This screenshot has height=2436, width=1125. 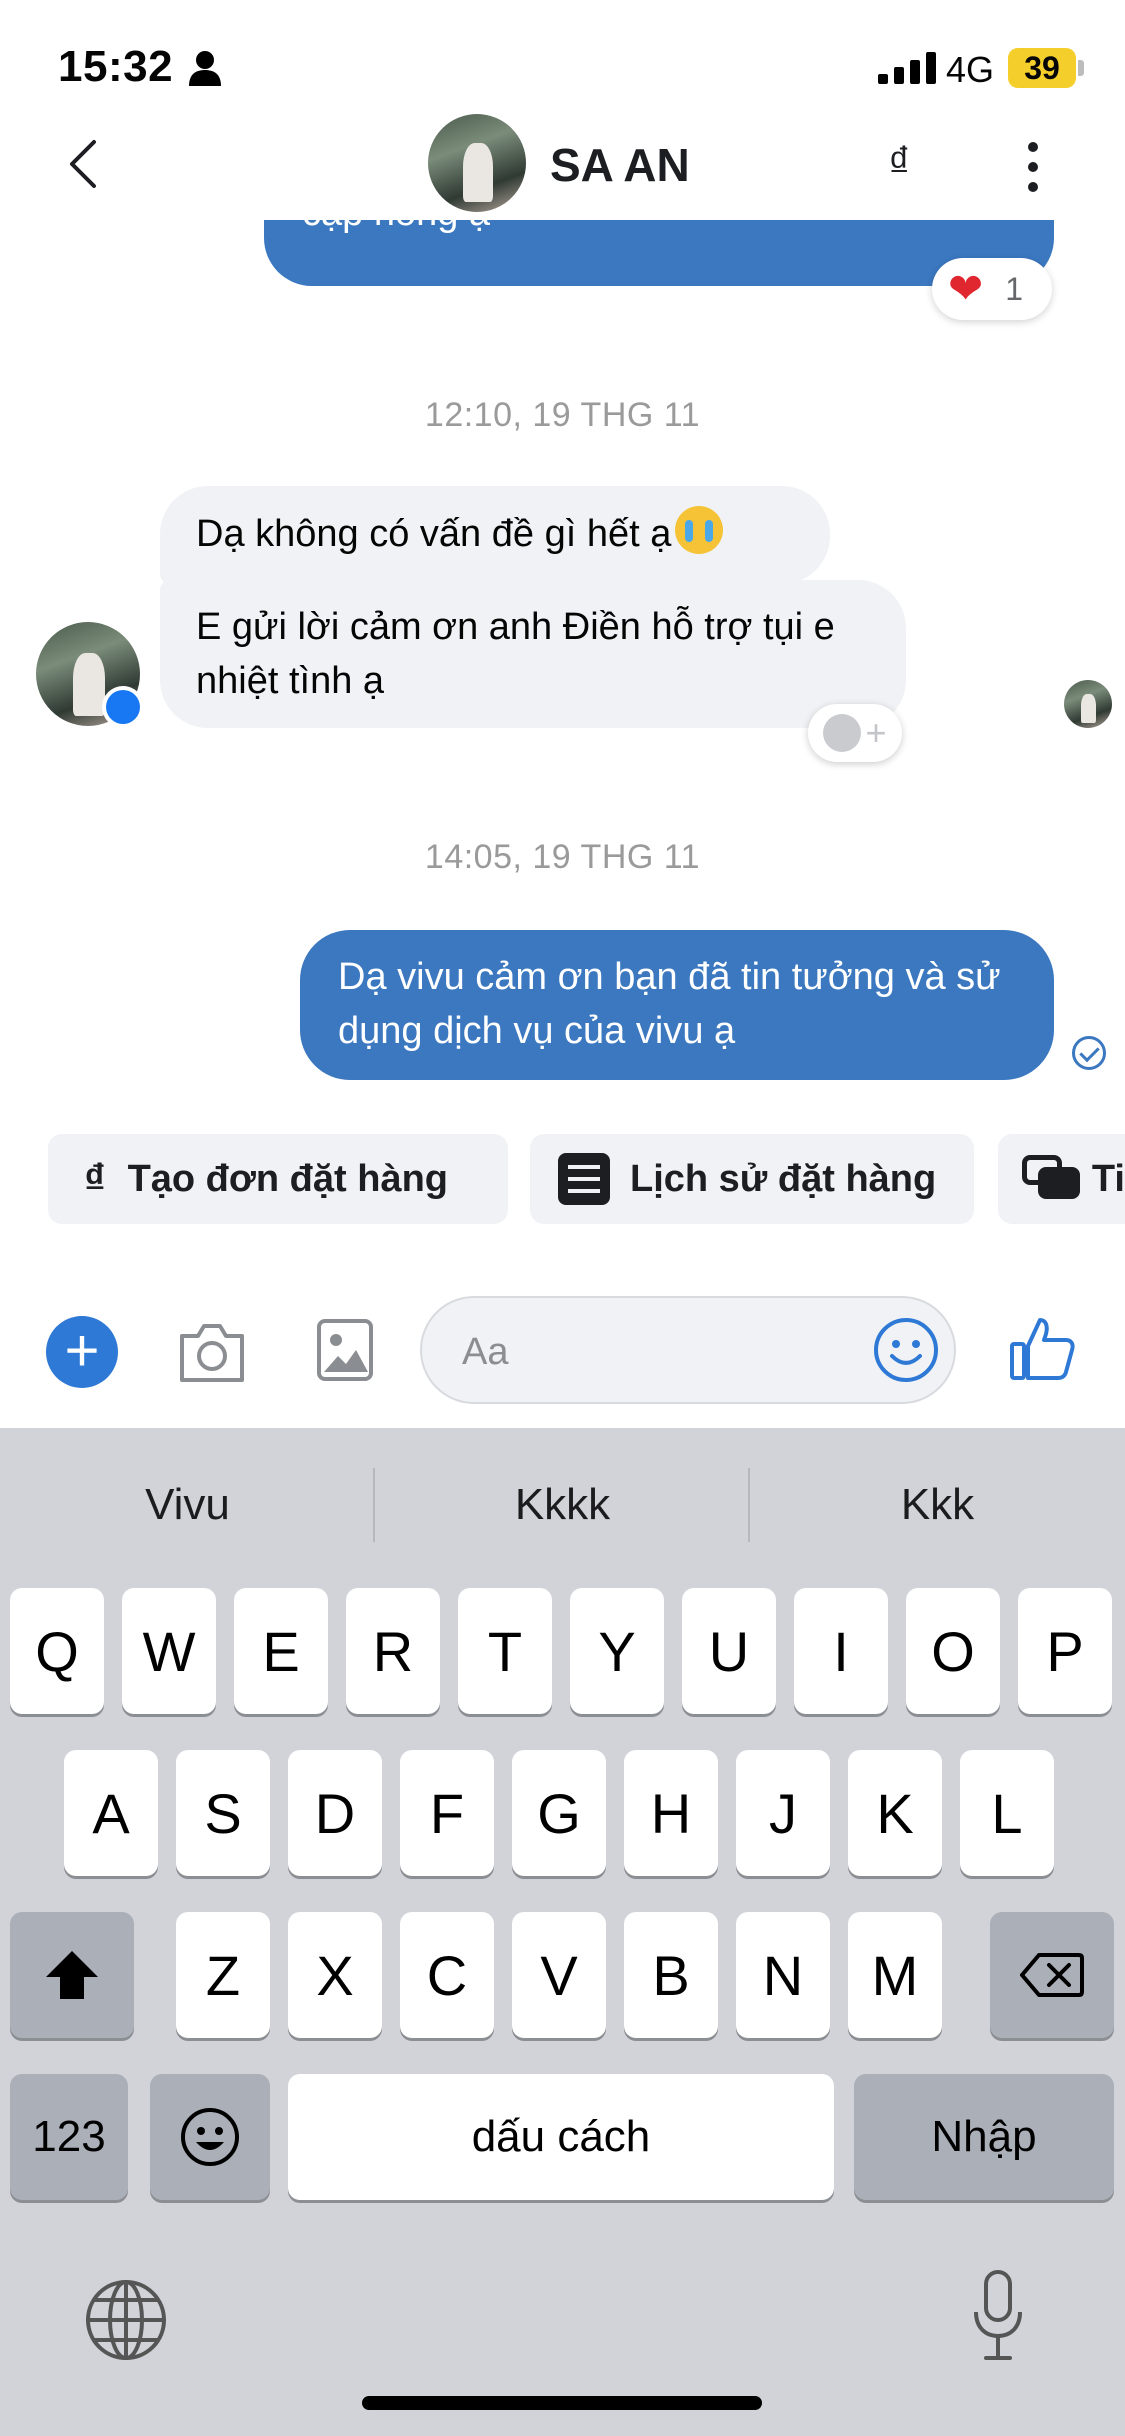 I want to click on key: L, so click(x=1007, y=1813).